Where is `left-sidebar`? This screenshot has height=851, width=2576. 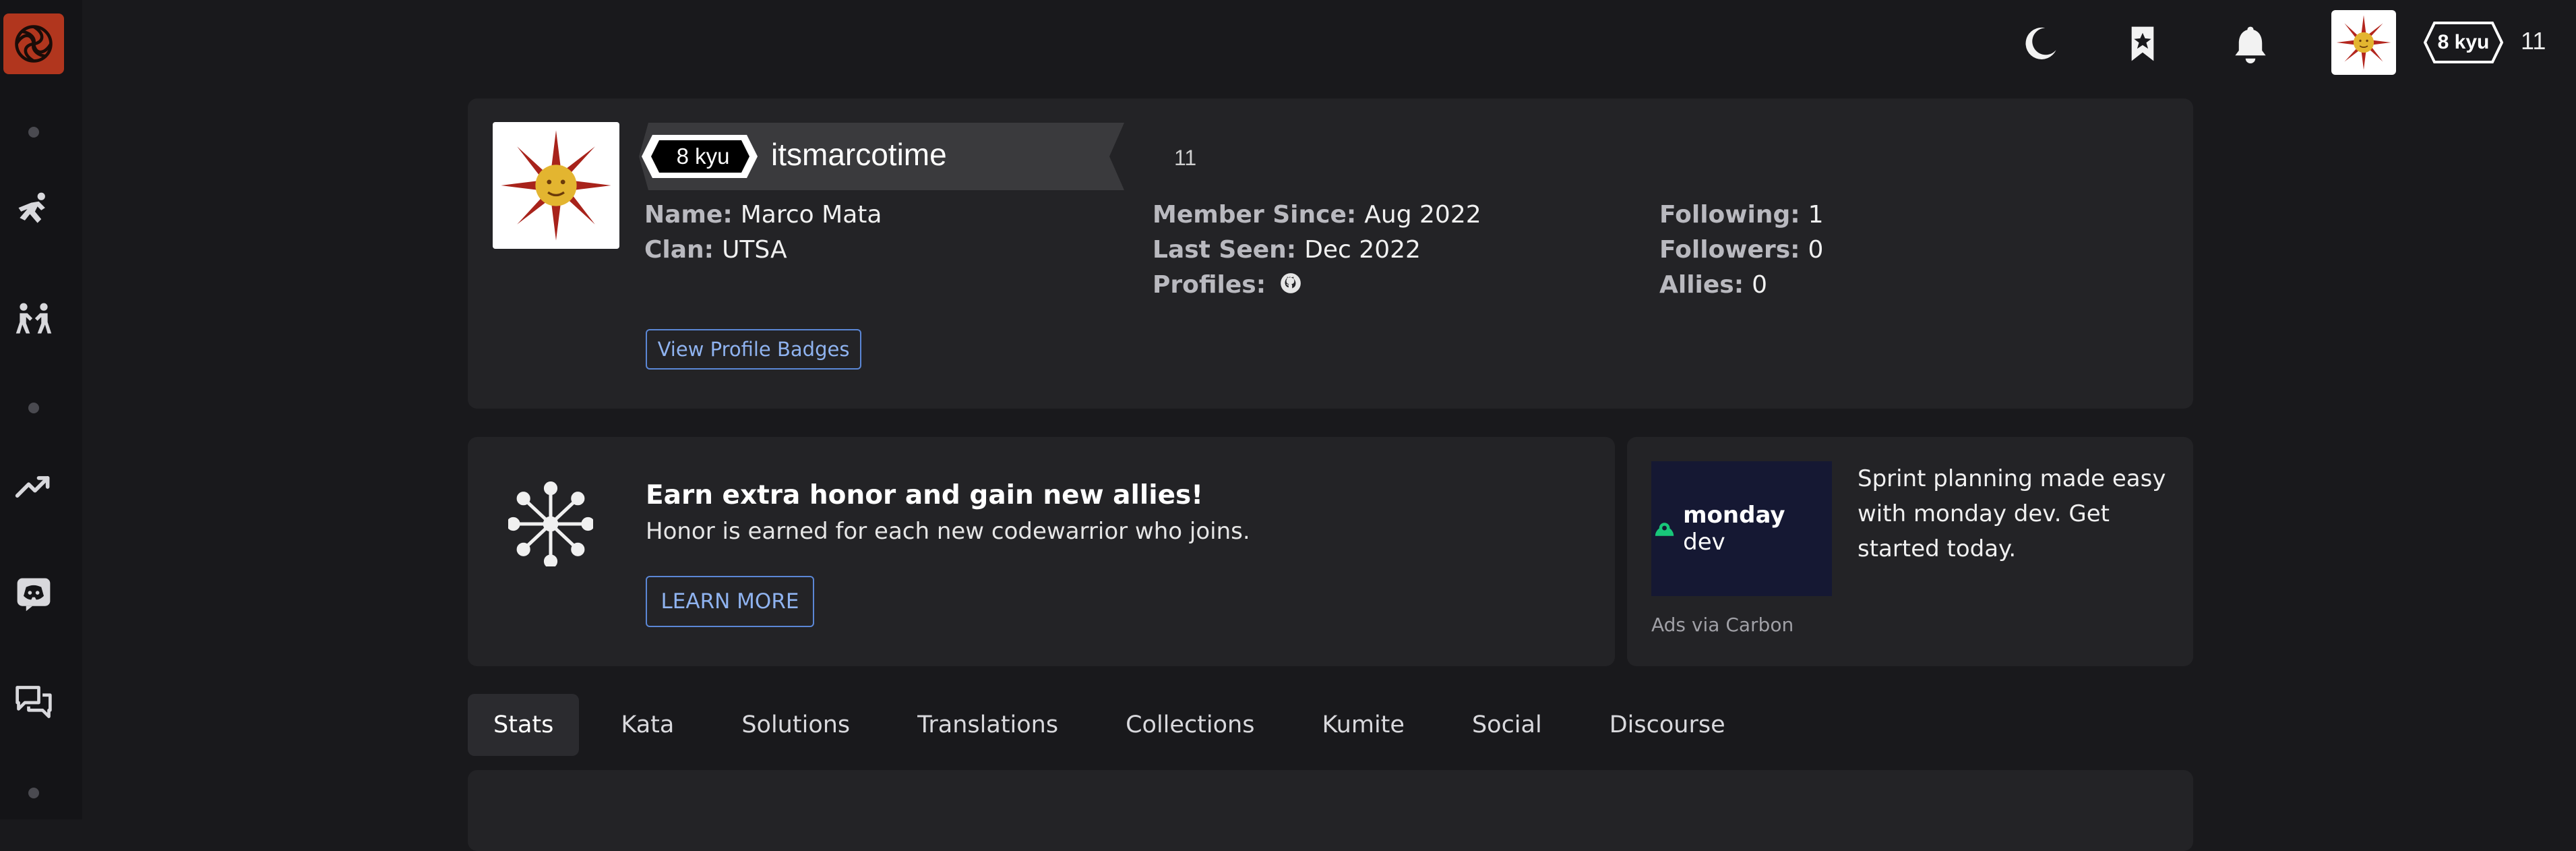 left-sidebar is located at coordinates (41, 409).